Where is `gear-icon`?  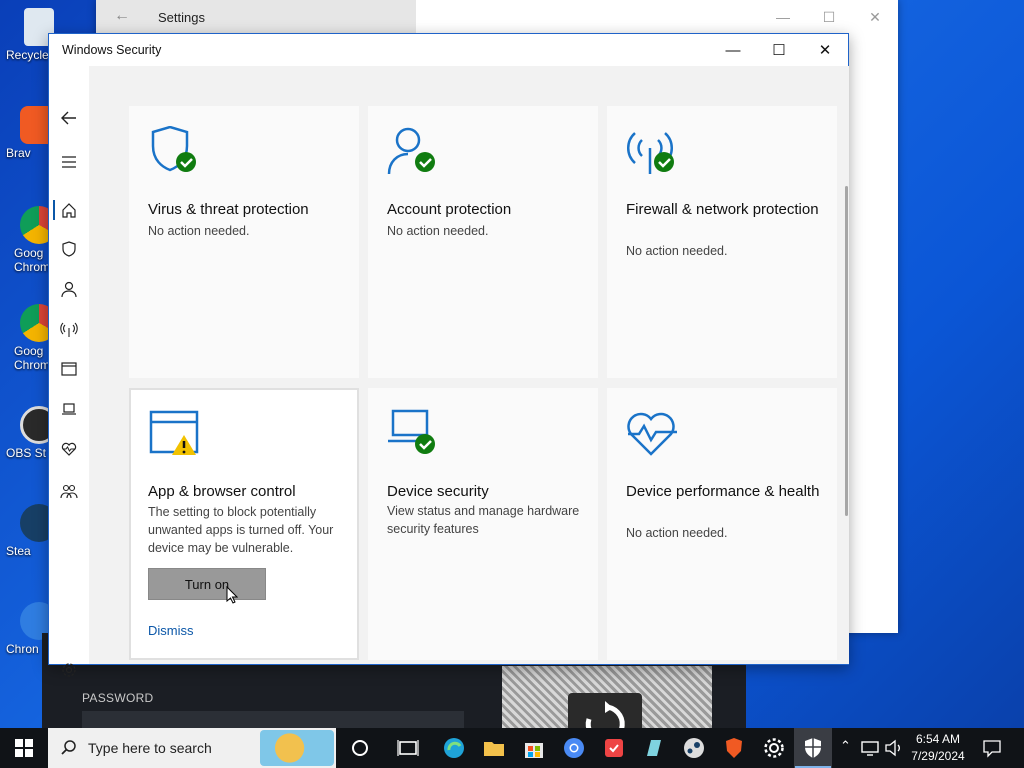
gear-icon is located at coordinates (69, 670).